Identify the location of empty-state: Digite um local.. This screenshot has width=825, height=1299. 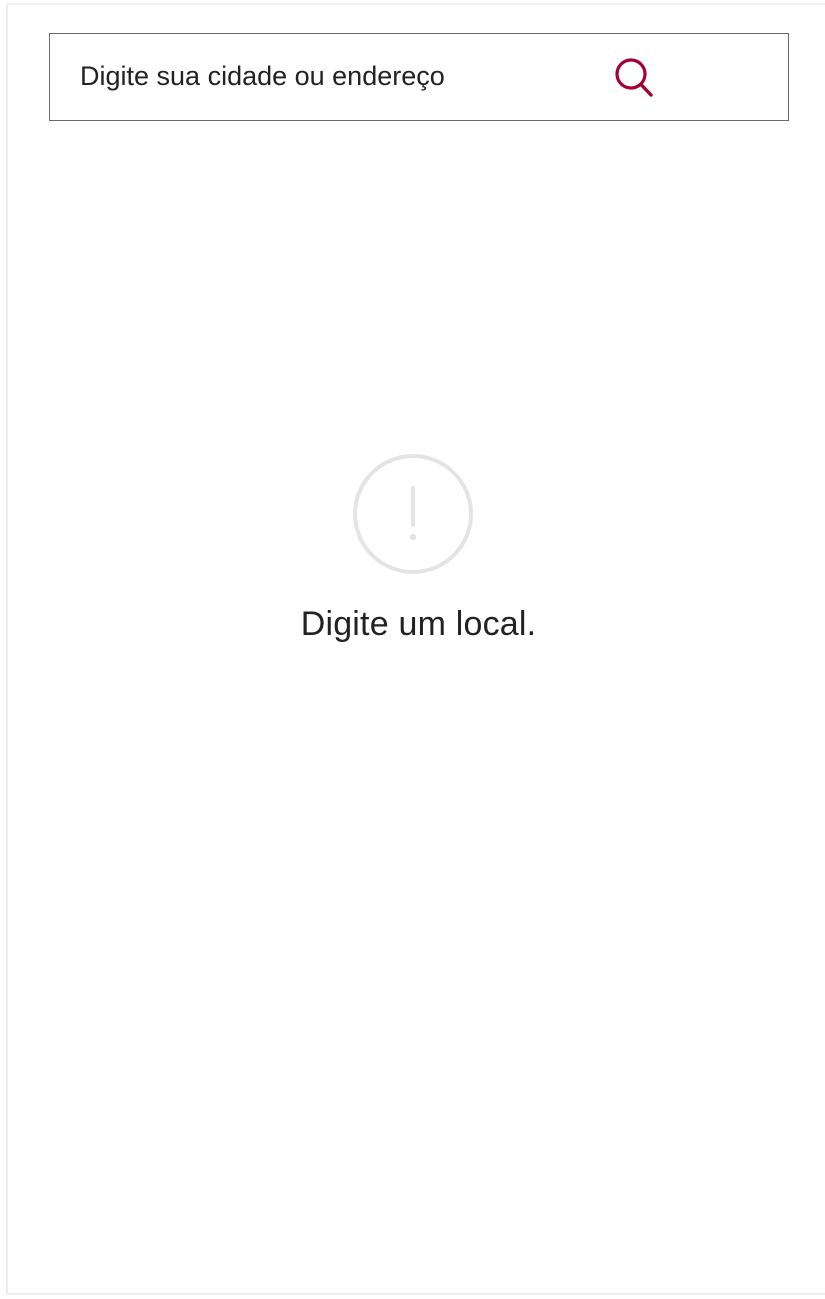
(412, 548).